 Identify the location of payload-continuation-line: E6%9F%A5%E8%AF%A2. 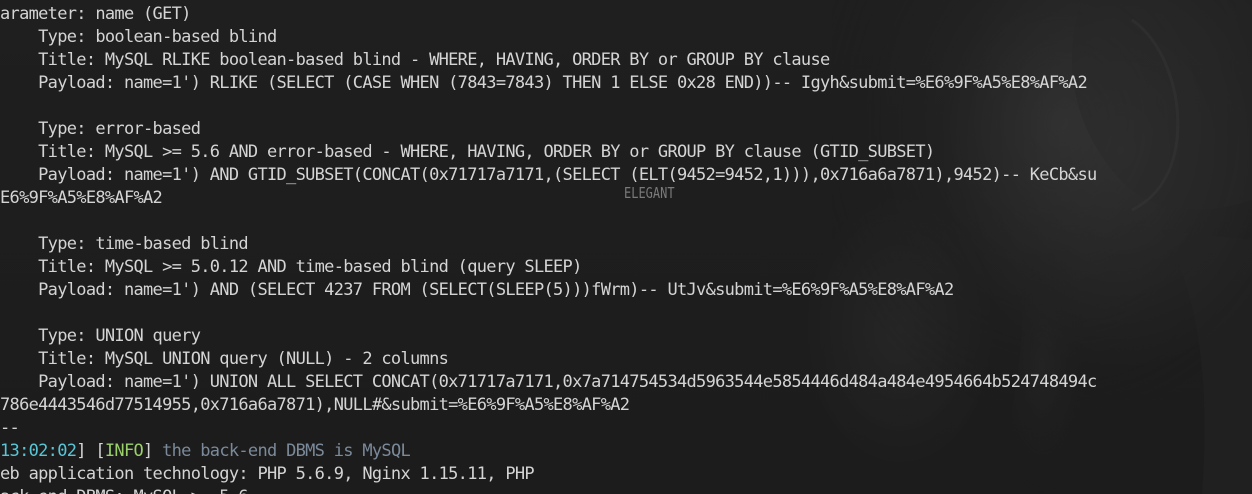
(81, 198).